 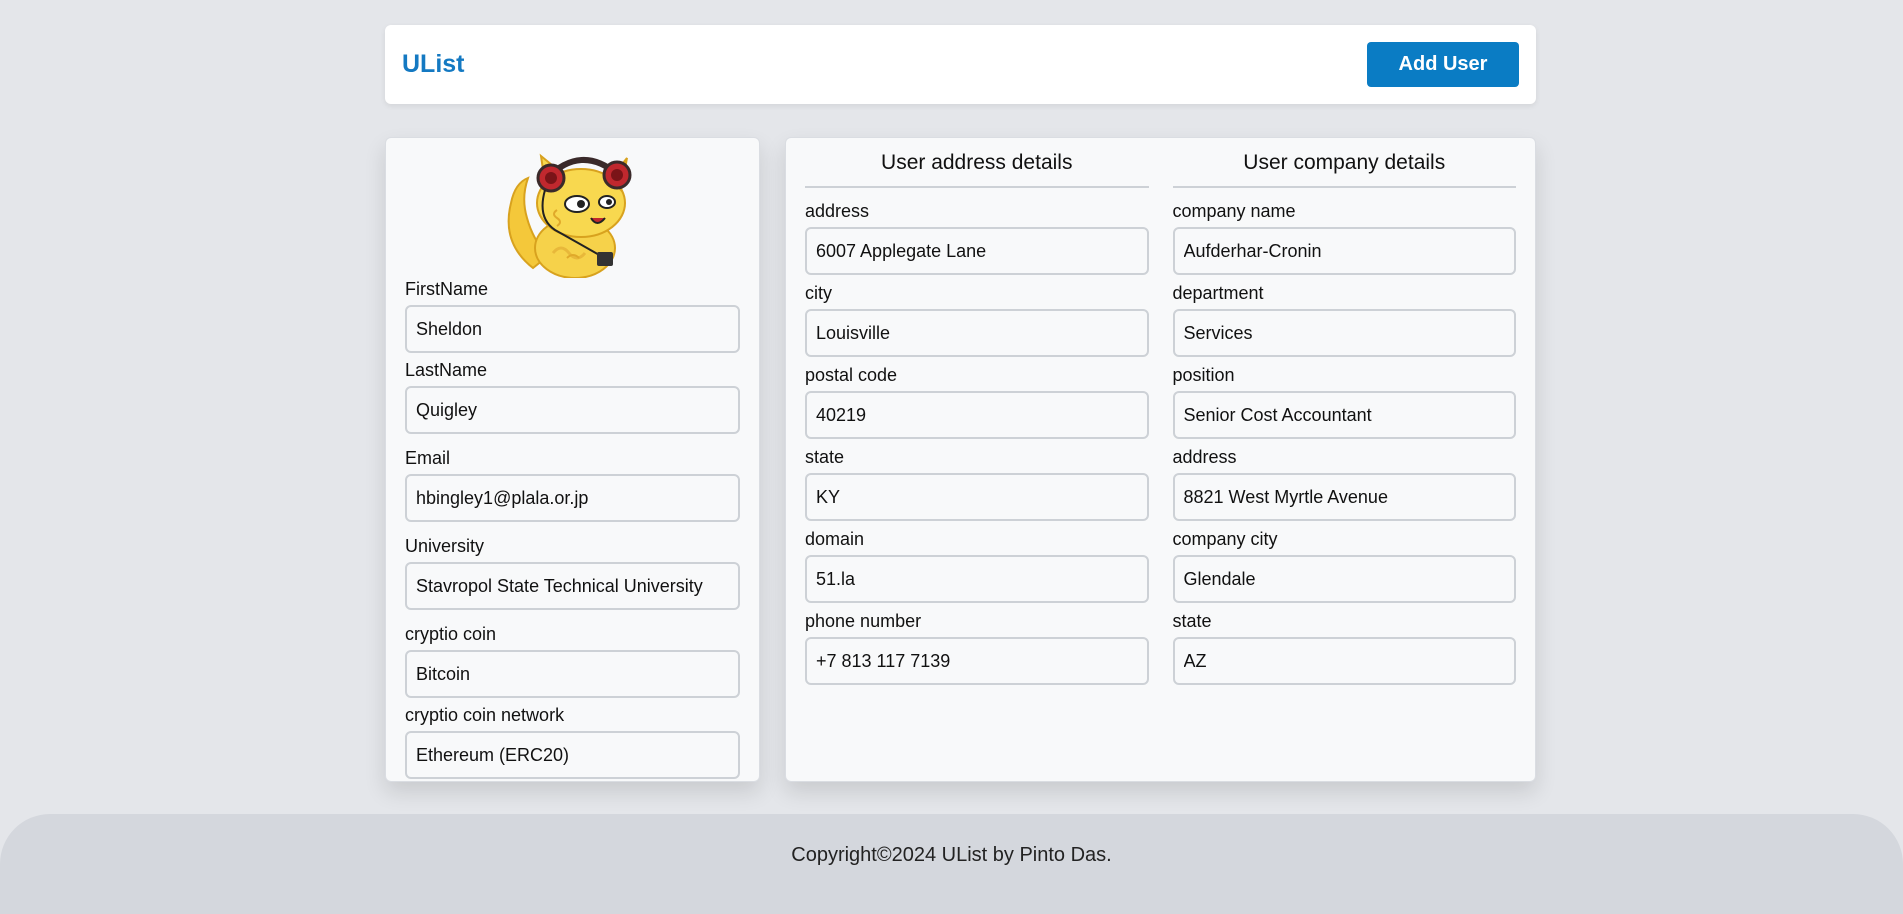 What do you see at coordinates (825, 457) in the screenshot?
I see `state-label: state` at bounding box center [825, 457].